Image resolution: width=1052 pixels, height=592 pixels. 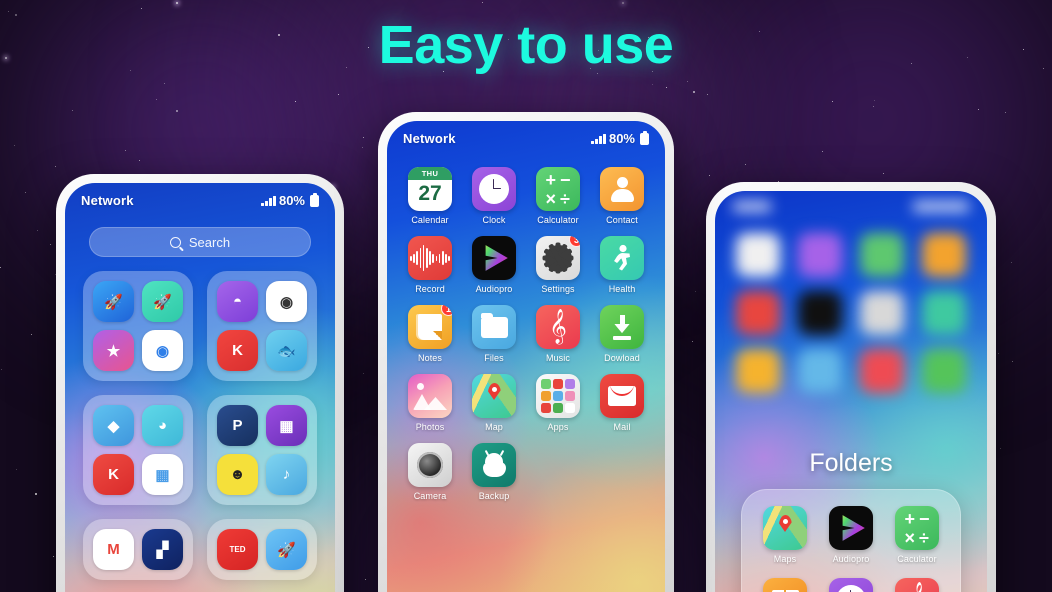 What do you see at coordinates (851, 463) in the screenshot?
I see `folders-title: Folders` at bounding box center [851, 463].